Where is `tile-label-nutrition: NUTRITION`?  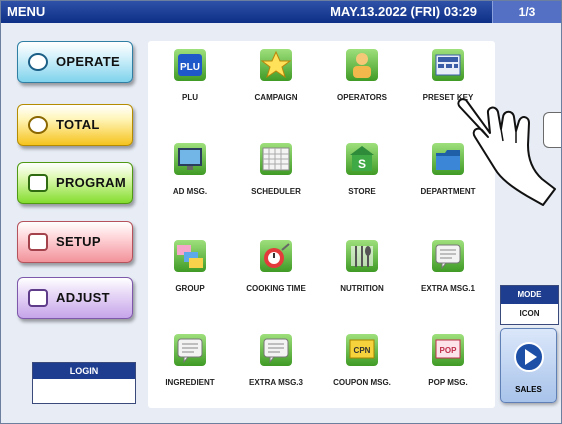 tile-label-nutrition: NUTRITION is located at coordinates (362, 288).